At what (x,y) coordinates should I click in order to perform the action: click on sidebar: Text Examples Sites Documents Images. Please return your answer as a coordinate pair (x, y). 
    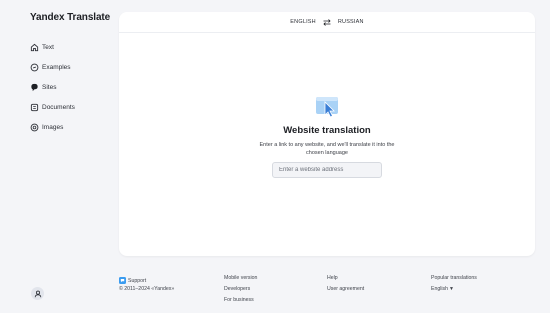
    Looking at the image, I should click on (70, 87).